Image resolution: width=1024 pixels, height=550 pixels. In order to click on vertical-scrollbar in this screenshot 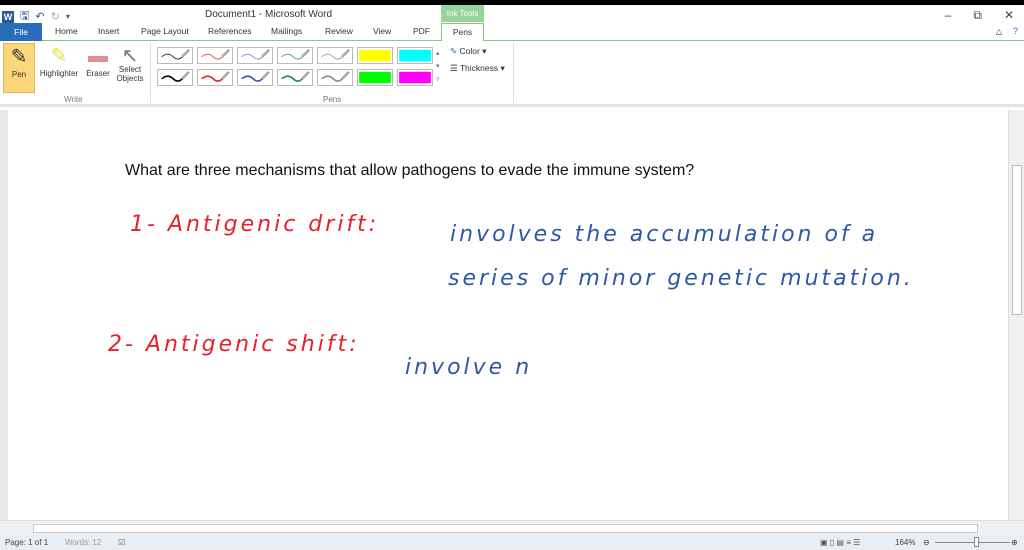, I will do `click(1016, 315)`.